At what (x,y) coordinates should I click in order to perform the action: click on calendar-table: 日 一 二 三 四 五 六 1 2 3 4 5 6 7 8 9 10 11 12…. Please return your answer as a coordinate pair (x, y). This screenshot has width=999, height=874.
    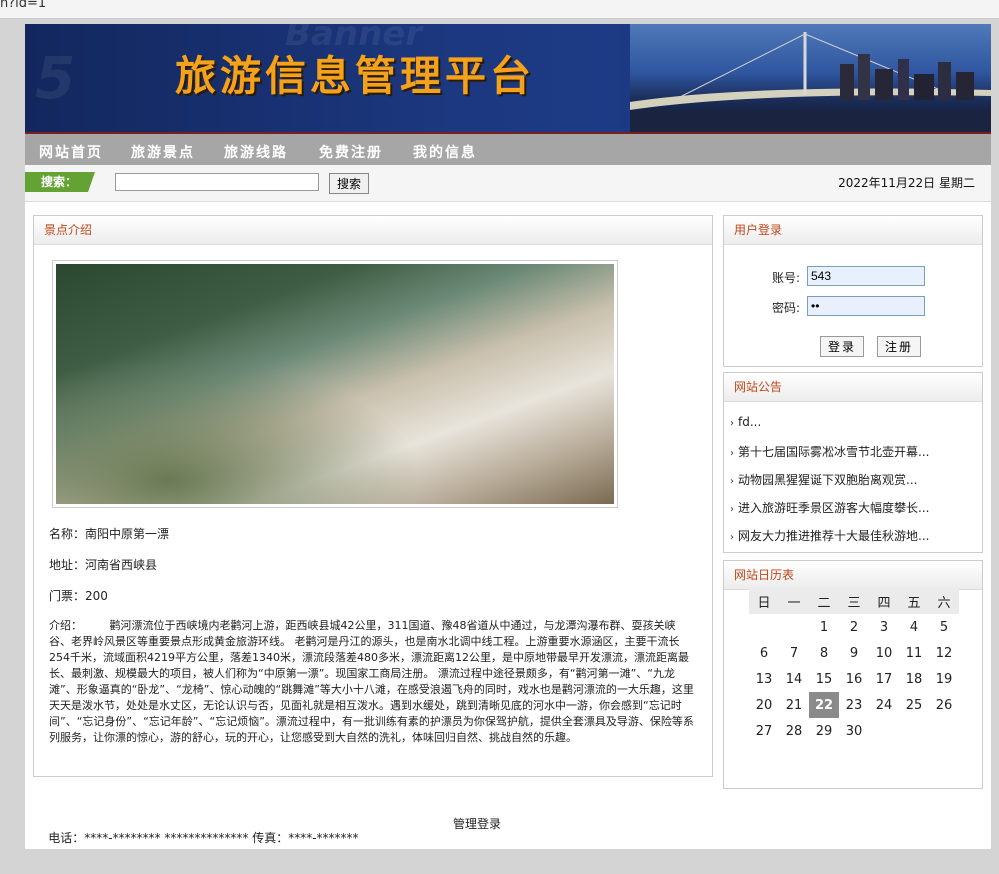
    Looking at the image, I should click on (854, 666).